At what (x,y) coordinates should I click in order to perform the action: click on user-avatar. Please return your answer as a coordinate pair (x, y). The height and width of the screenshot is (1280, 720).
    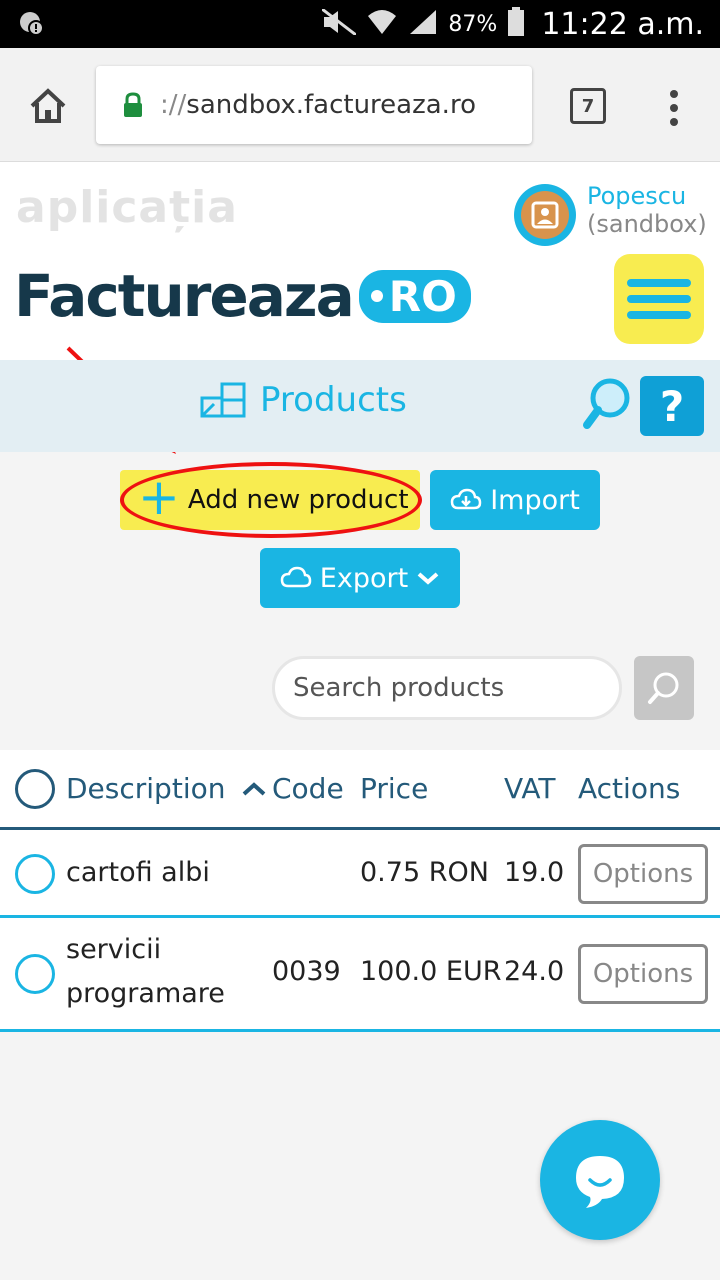
    Looking at the image, I should click on (545, 215).